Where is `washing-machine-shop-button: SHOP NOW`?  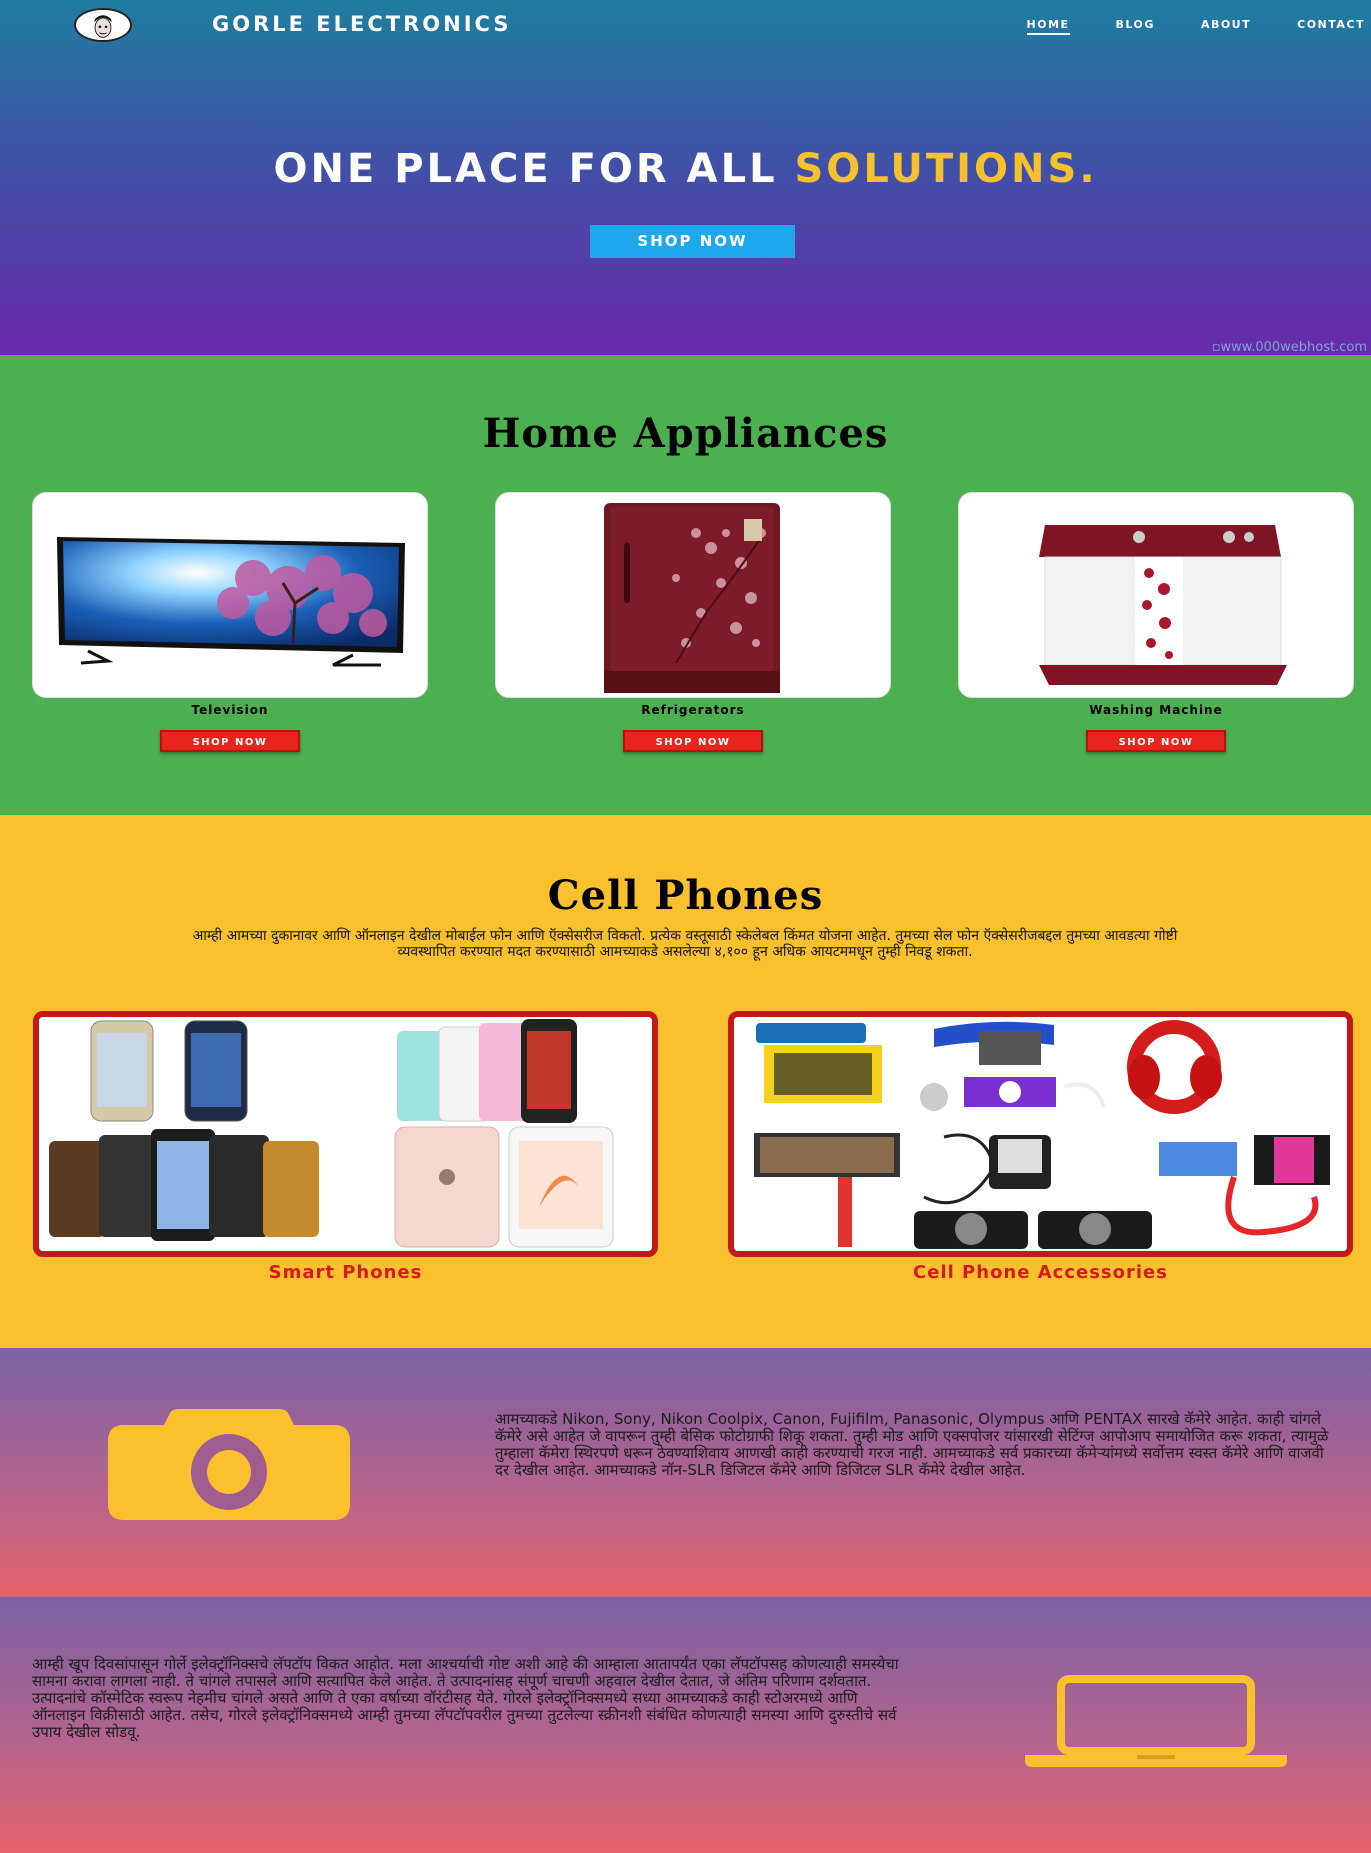 washing-machine-shop-button: SHOP NOW is located at coordinates (1156, 741).